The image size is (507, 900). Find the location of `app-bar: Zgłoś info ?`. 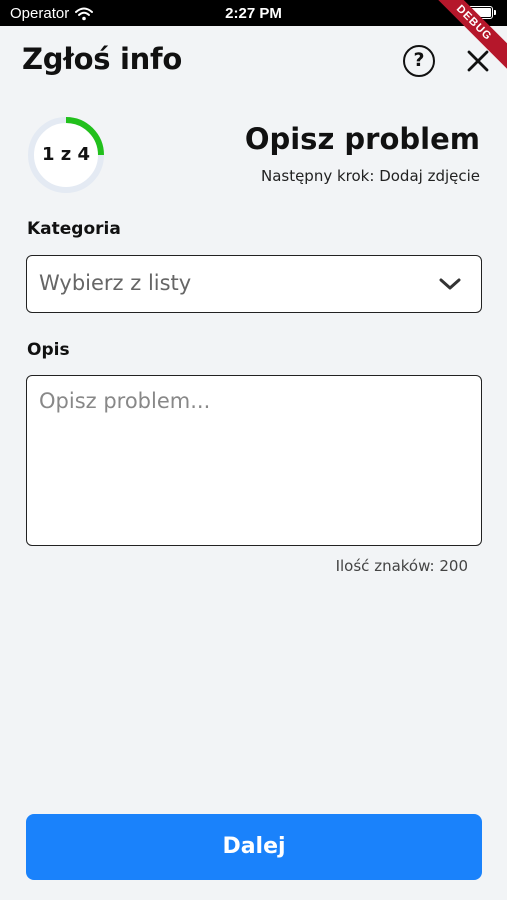

app-bar: Zgłoś info ? is located at coordinates (253, 61).